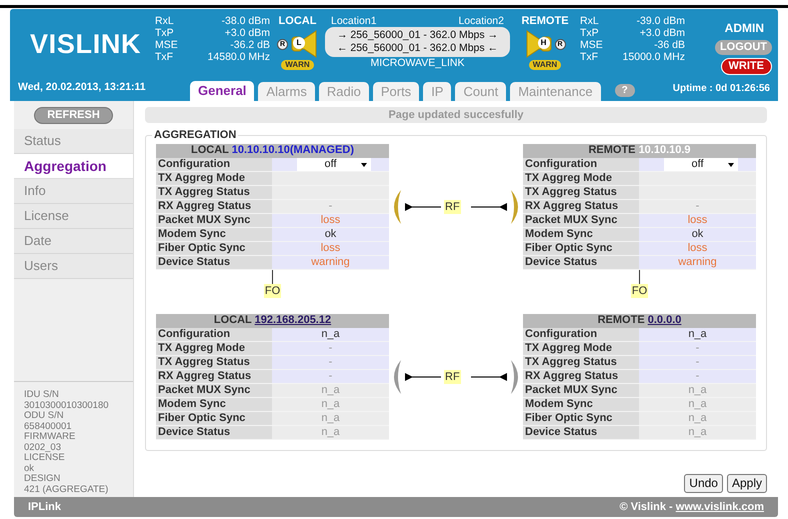 The height and width of the screenshot is (519, 788). I want to click on stat-value: 15000.0 MHz, so click(653, 57).